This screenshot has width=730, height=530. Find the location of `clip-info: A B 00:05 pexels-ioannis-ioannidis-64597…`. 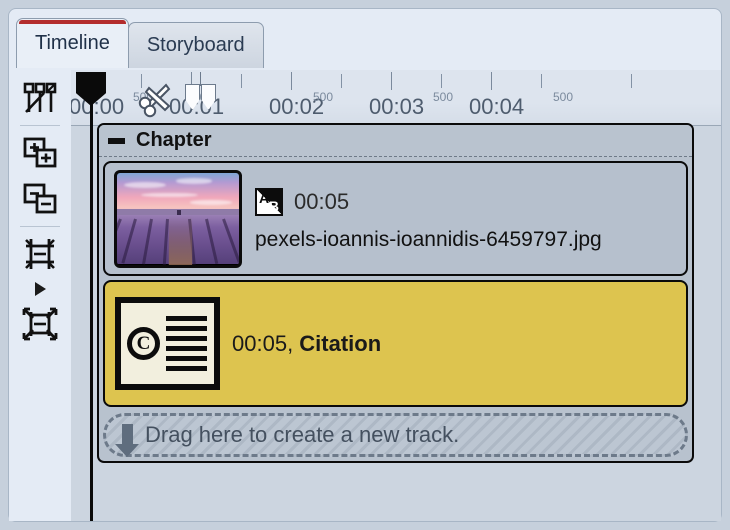

clip-info: A B 00:05 pexels-ioannis-ioannidis-64597… is located at coordinates (428, 218).